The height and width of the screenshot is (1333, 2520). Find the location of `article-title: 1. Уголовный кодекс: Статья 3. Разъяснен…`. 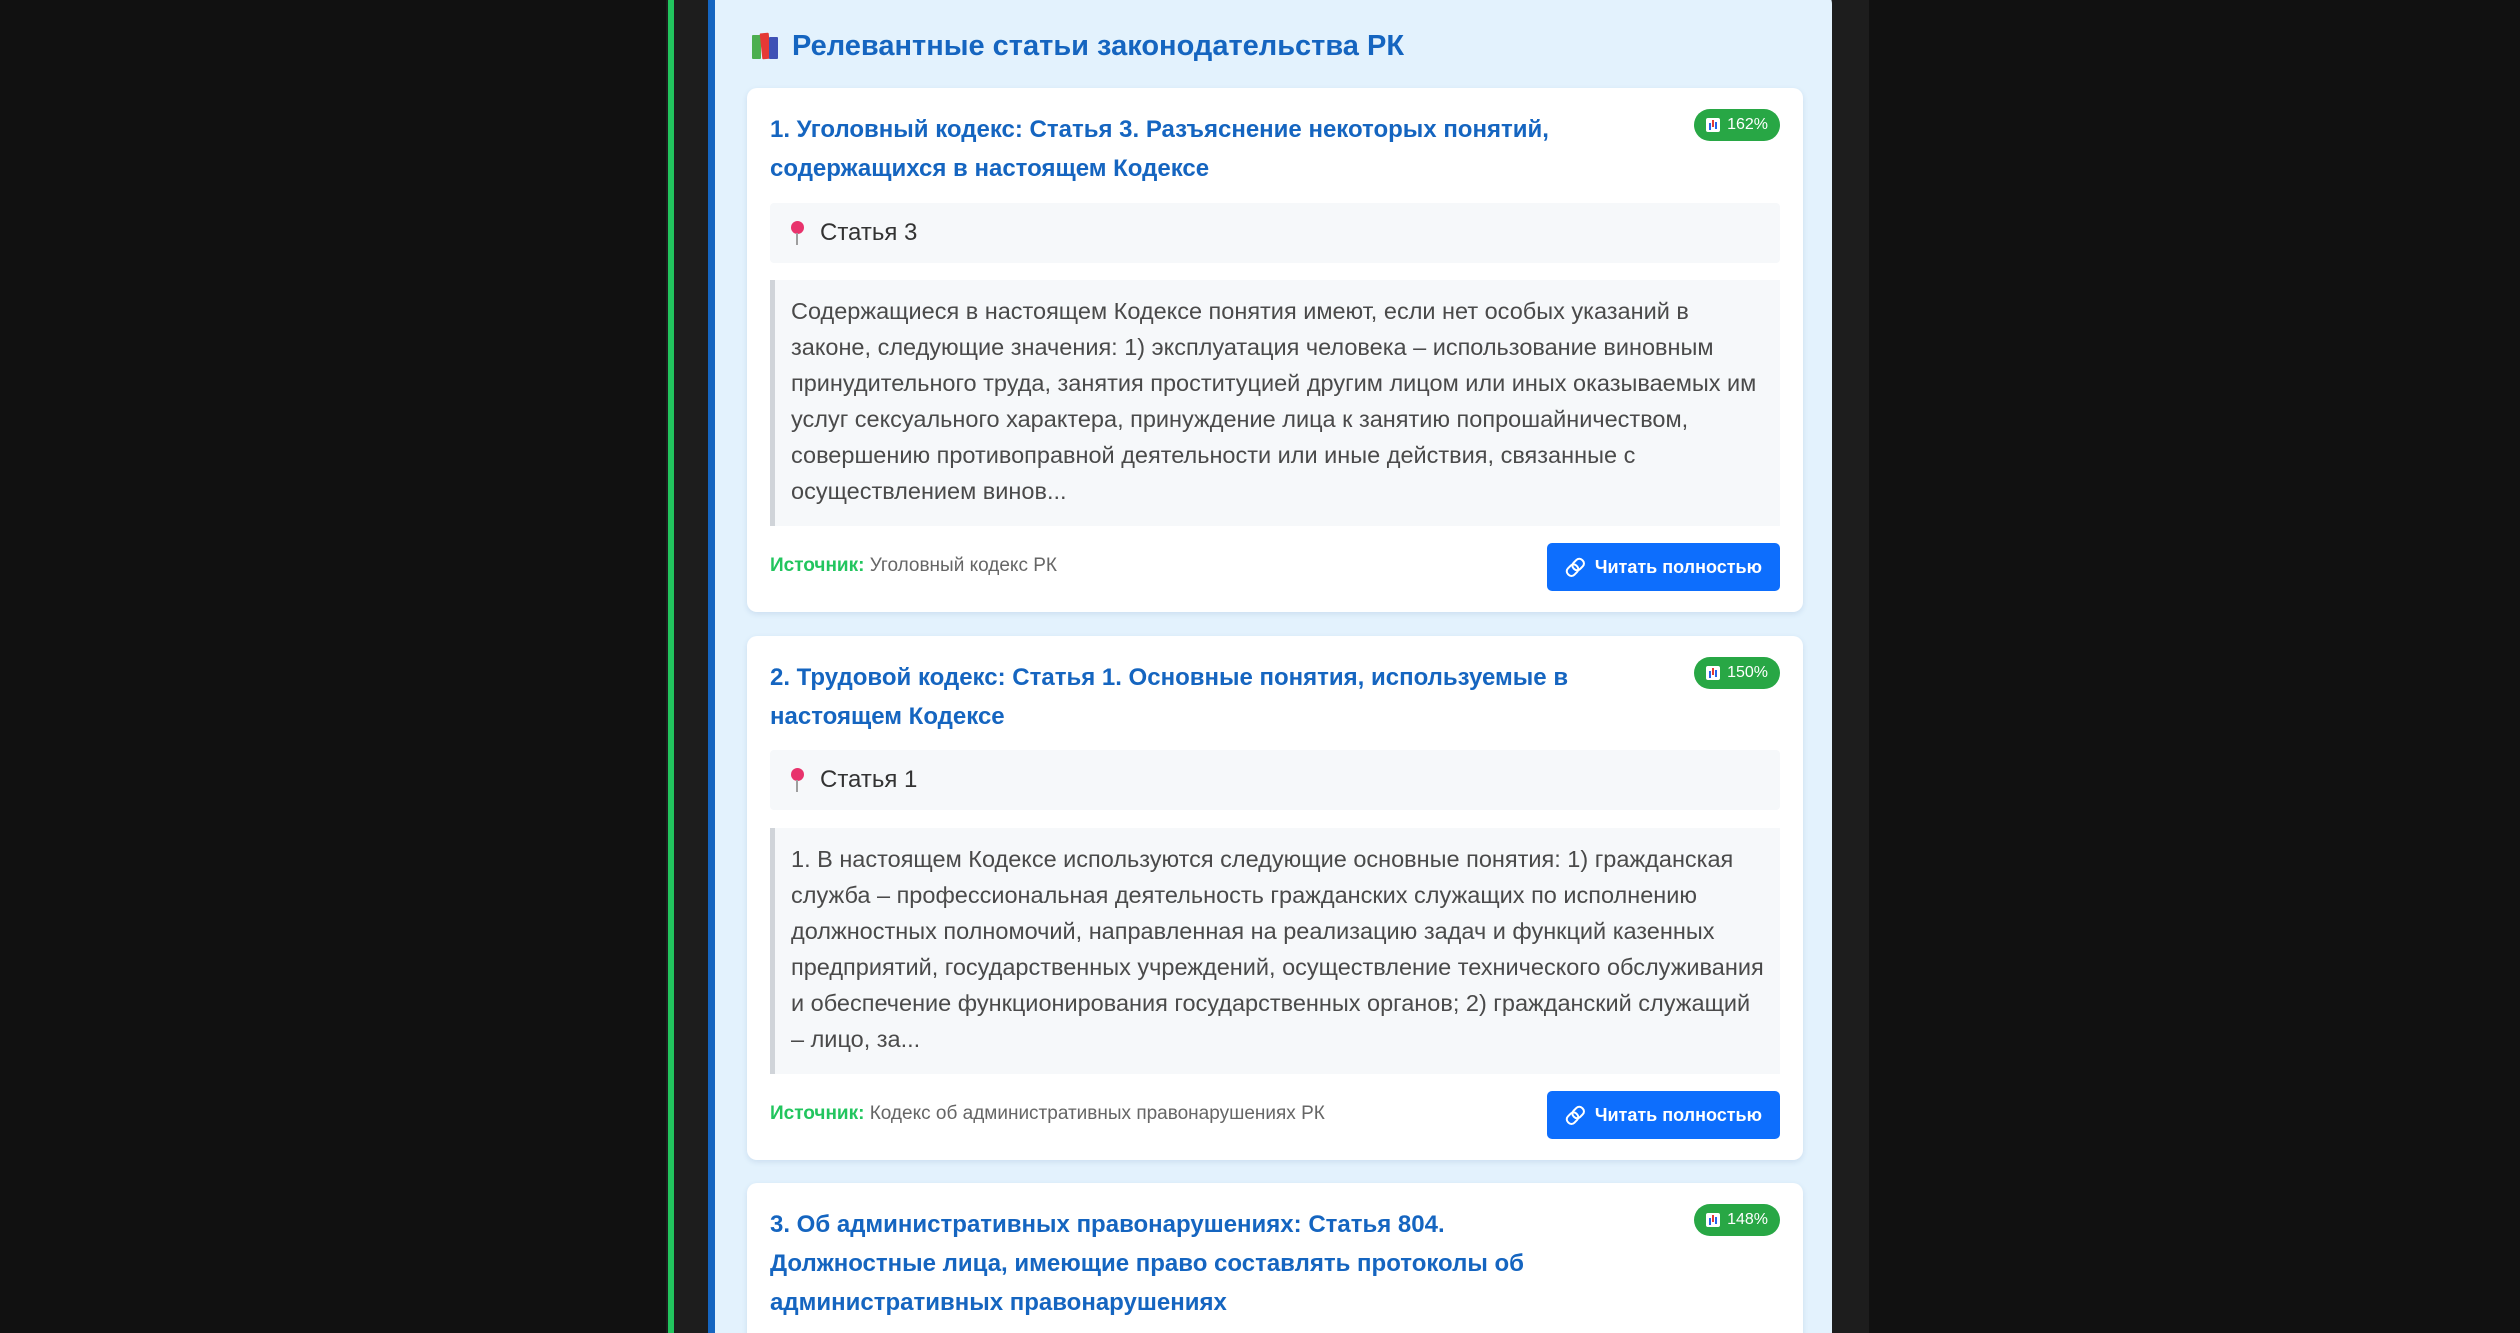

article-title: 1. Уголовный кодекс: Статья 3. Разъяснен… is located at coordinates (1159, 149).